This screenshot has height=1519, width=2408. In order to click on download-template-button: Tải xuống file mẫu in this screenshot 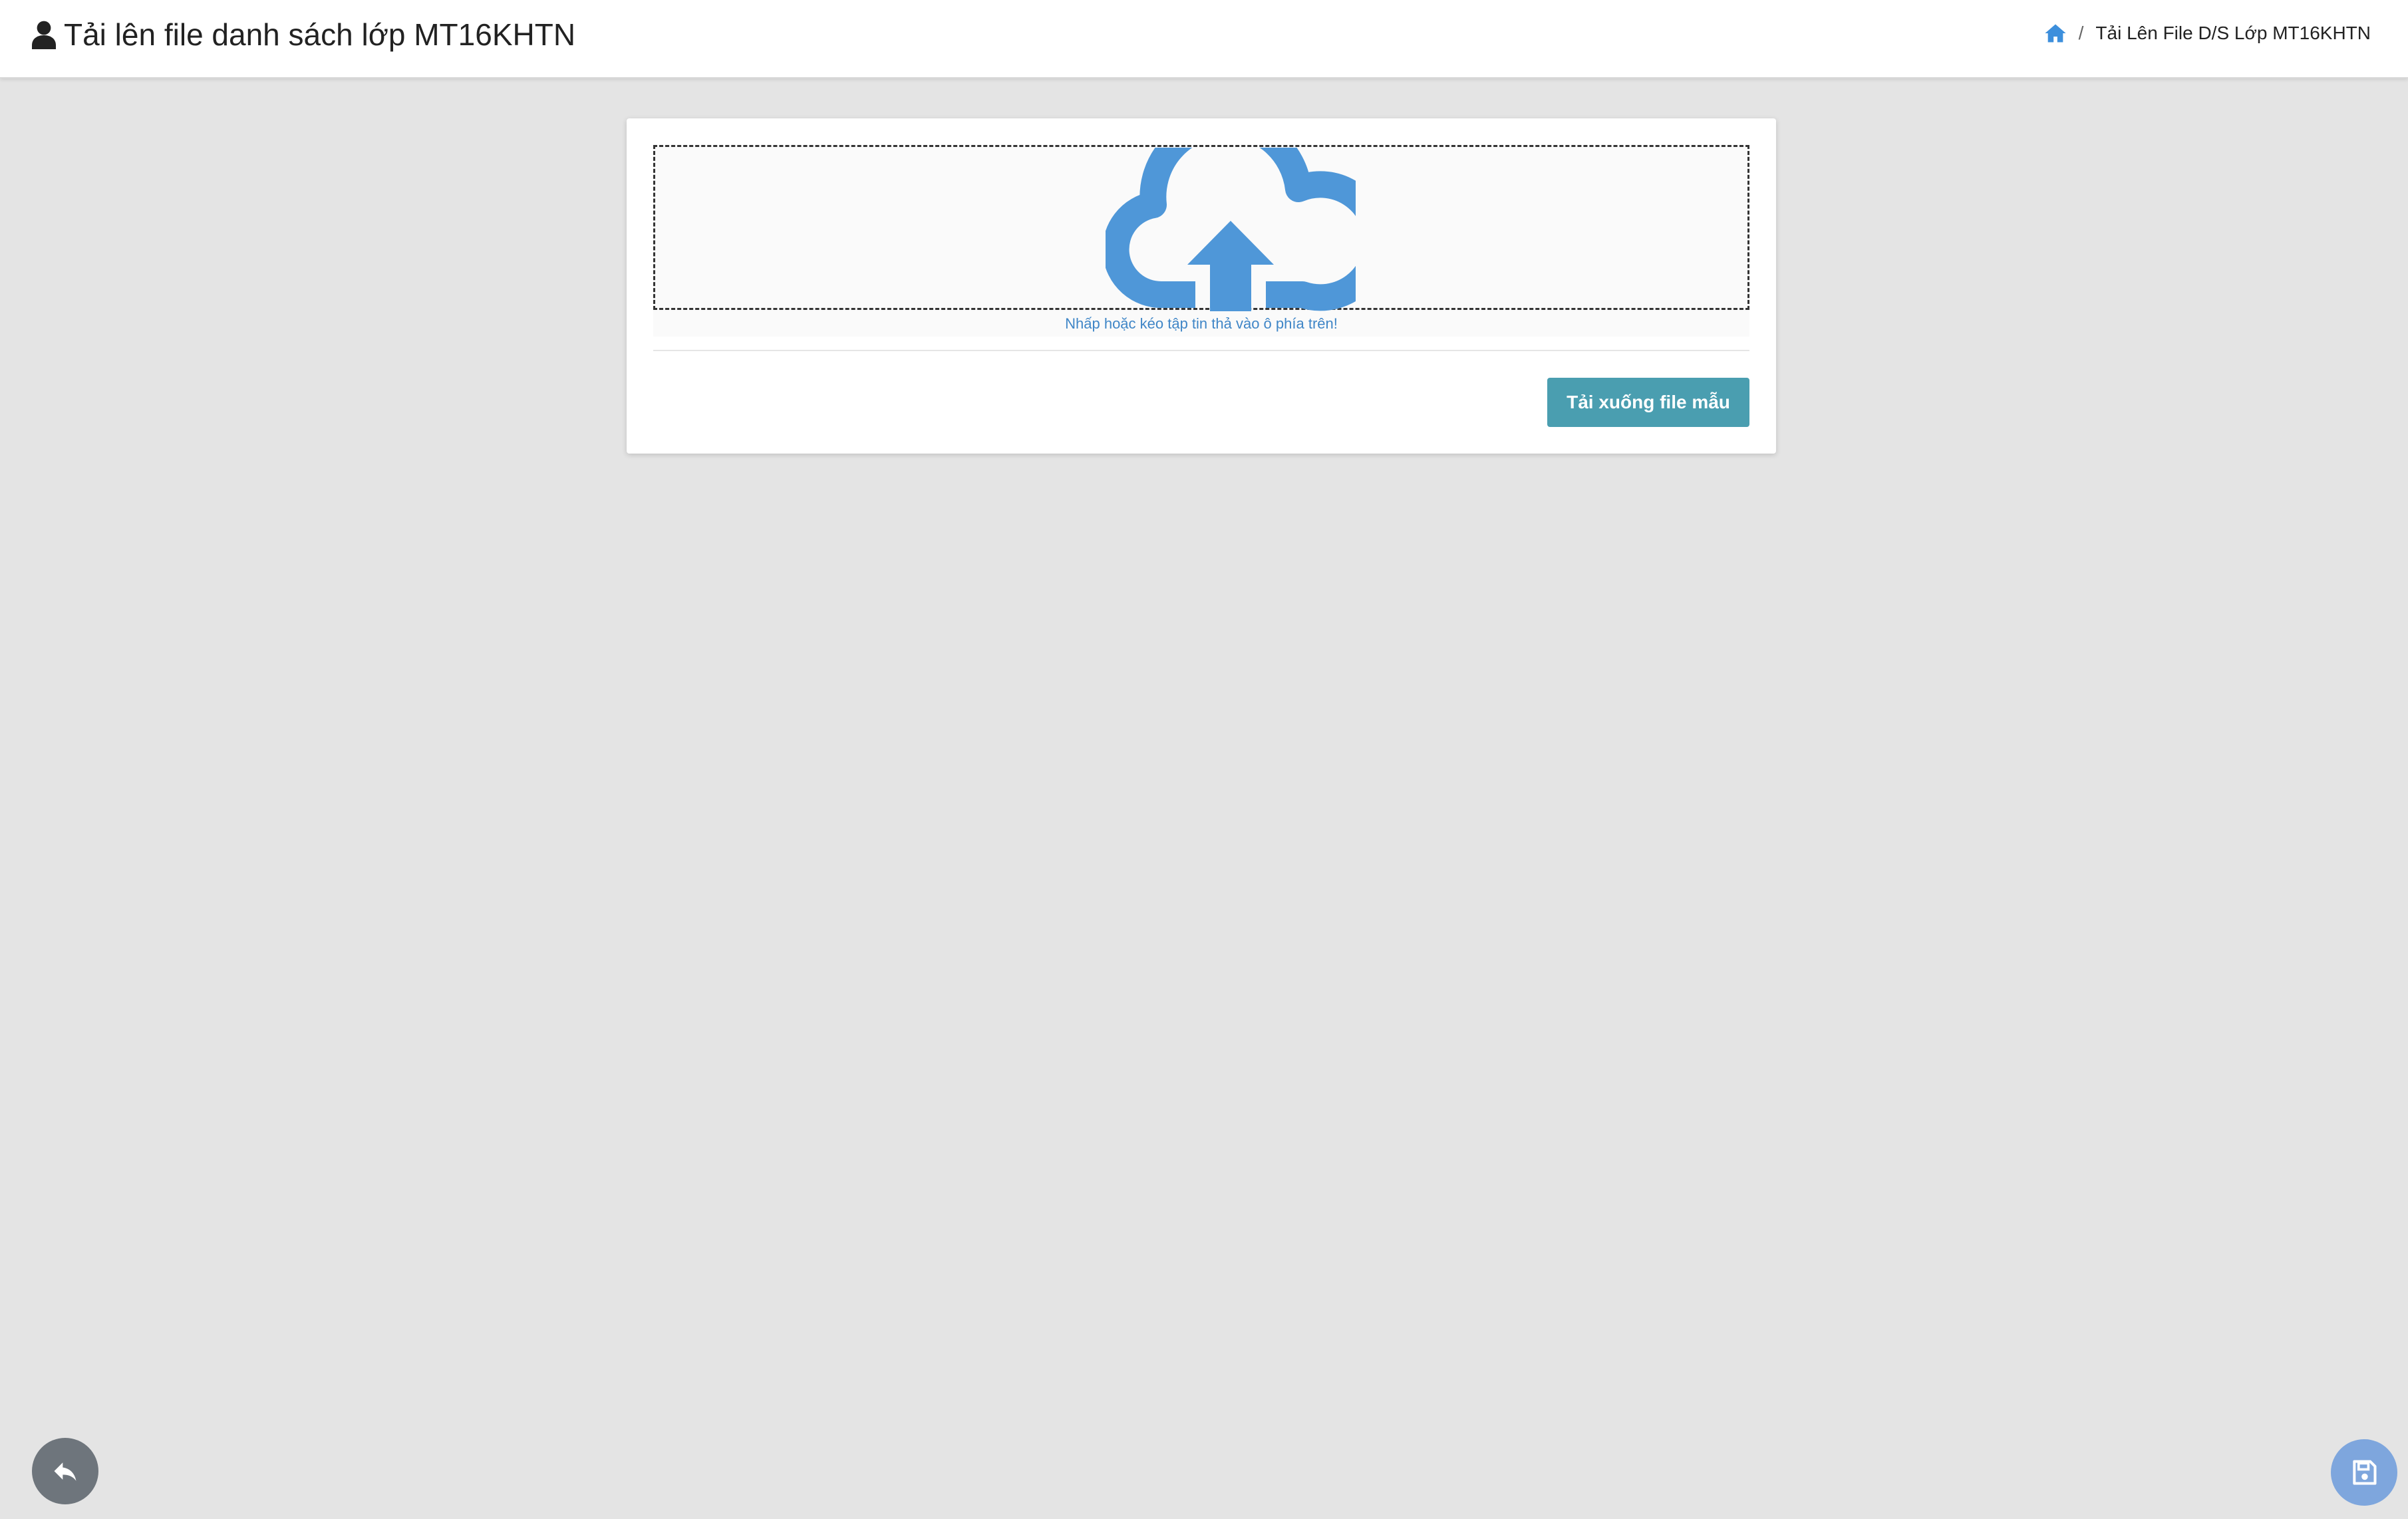, I will do `click(1648, 402)`.